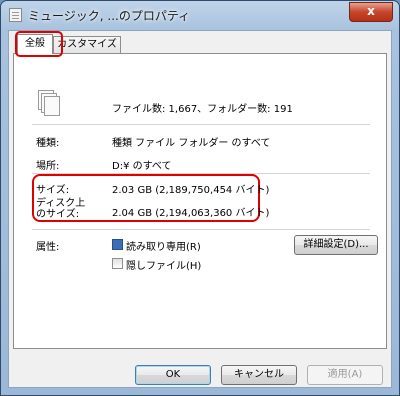 The width and height of the screenshot is (400, 396). I want to click on hidden-label: 隠しファイル(H), so click(163, 264).